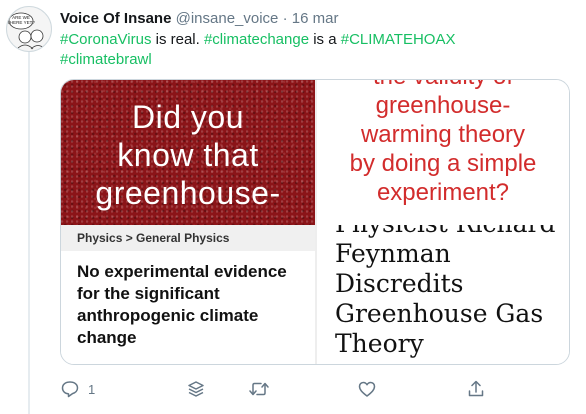  Describe the element at coordinates (315, 18) in the screenshot. I see `tweet-date: 16 mar` at that location.